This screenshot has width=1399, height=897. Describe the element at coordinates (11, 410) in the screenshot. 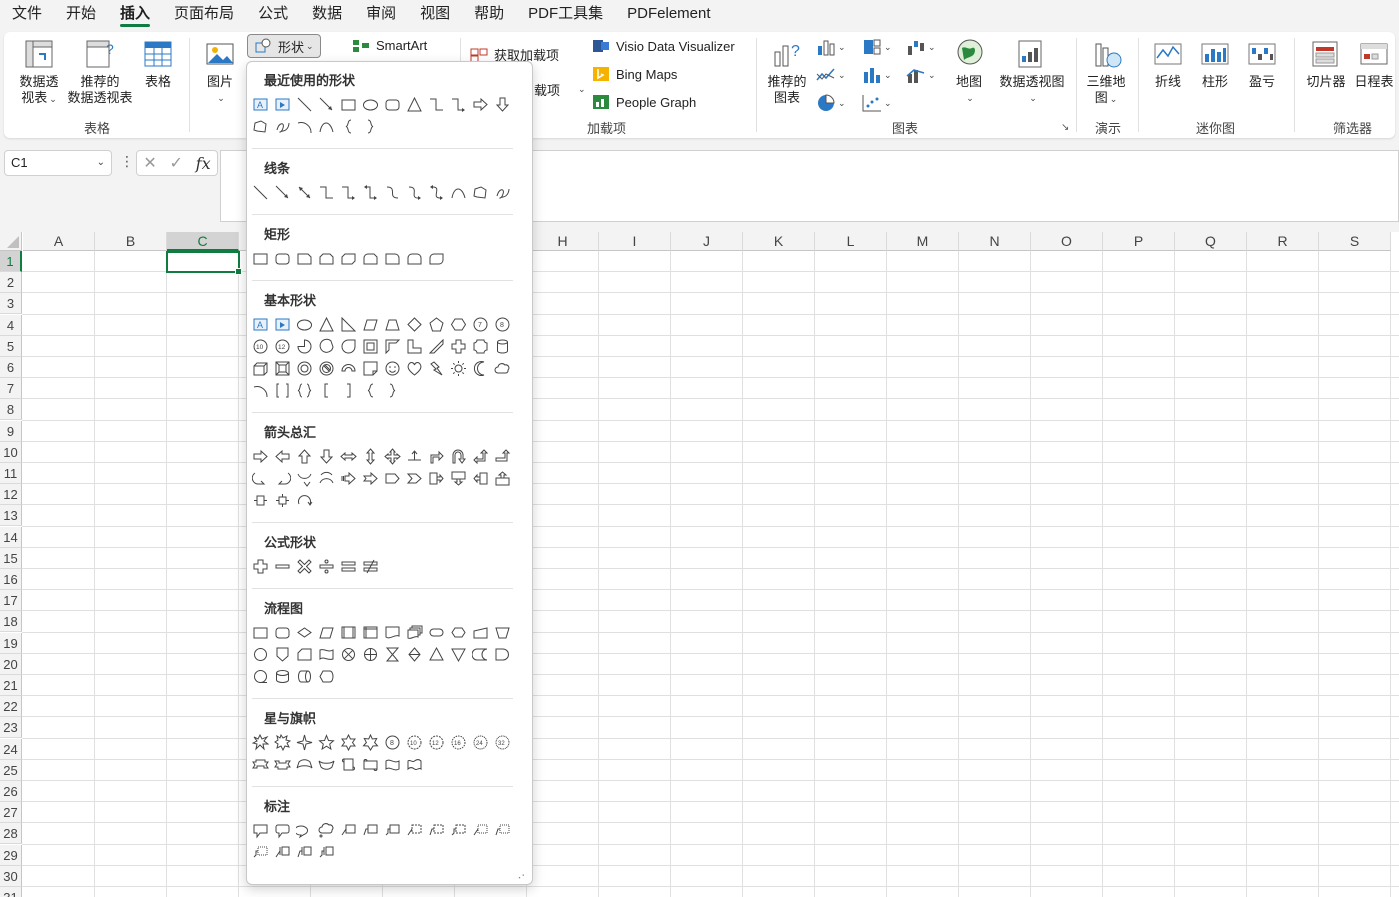

I see `row-header: 8` at that location.